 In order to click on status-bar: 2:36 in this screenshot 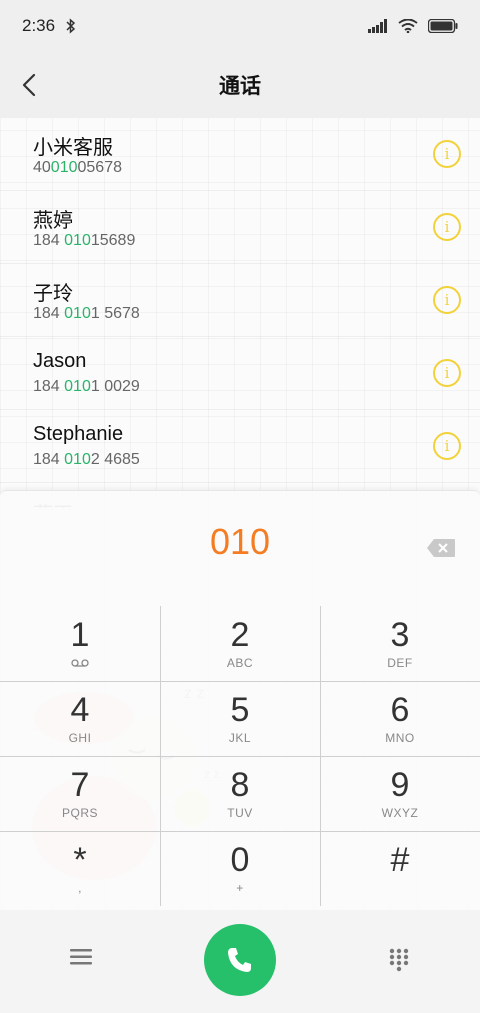, I will do `click(240, 26)`.